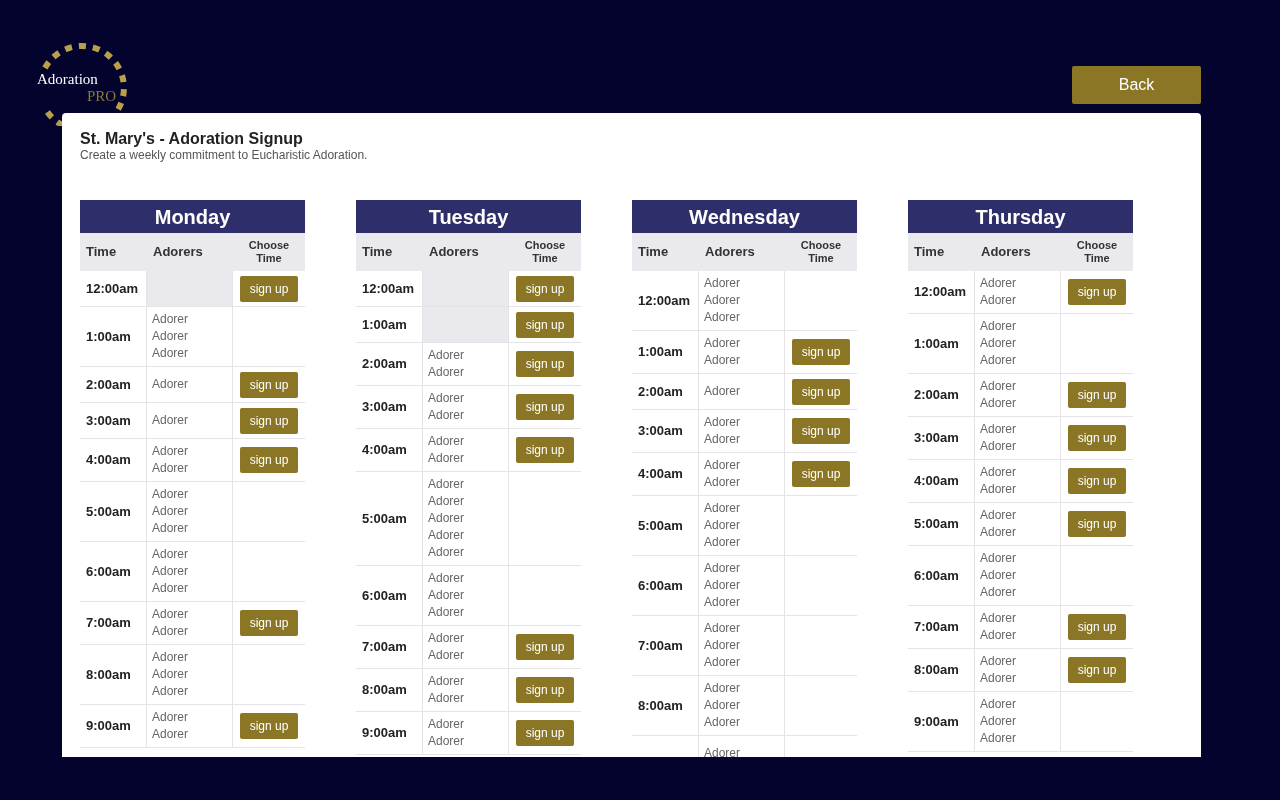  I want to click on logo-subtext: PRO, so click(102, 96).